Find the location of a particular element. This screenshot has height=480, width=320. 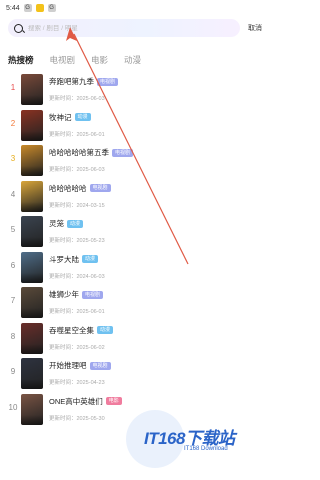

item-info: 牧神记 动漫更新时间：2025-06-01 is located at coordinates (77, 125).